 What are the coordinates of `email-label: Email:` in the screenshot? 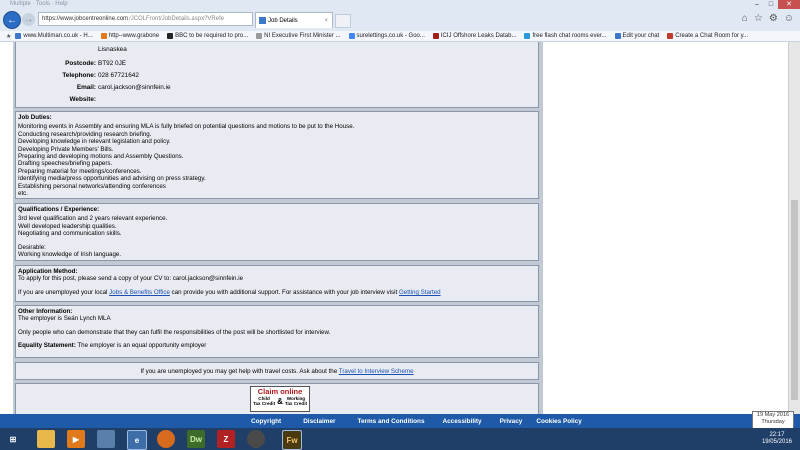 It's located at (86, 87).